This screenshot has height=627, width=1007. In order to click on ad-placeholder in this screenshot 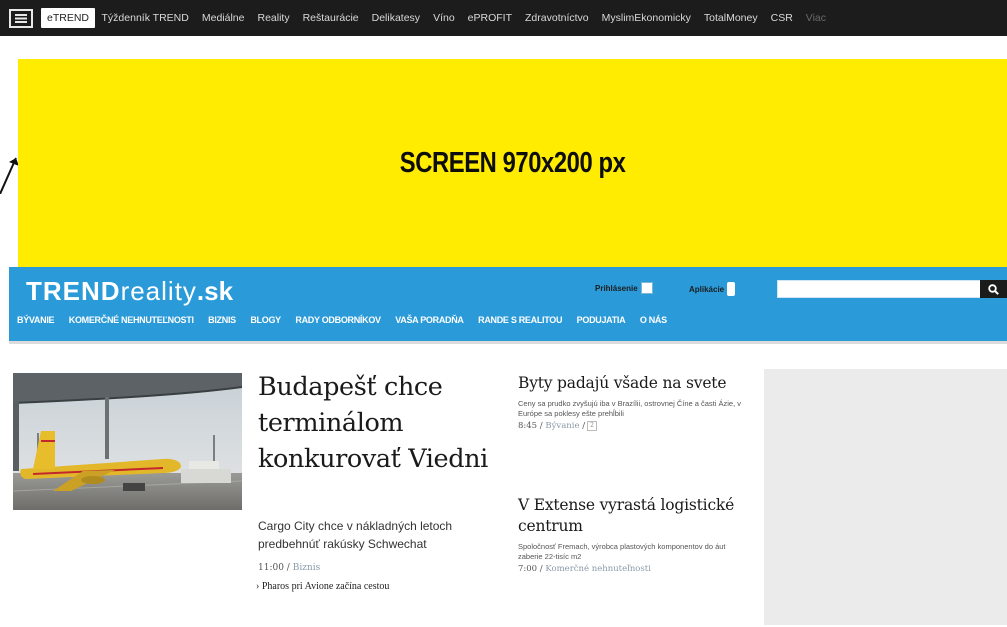, I will do `click(885, 497)`.